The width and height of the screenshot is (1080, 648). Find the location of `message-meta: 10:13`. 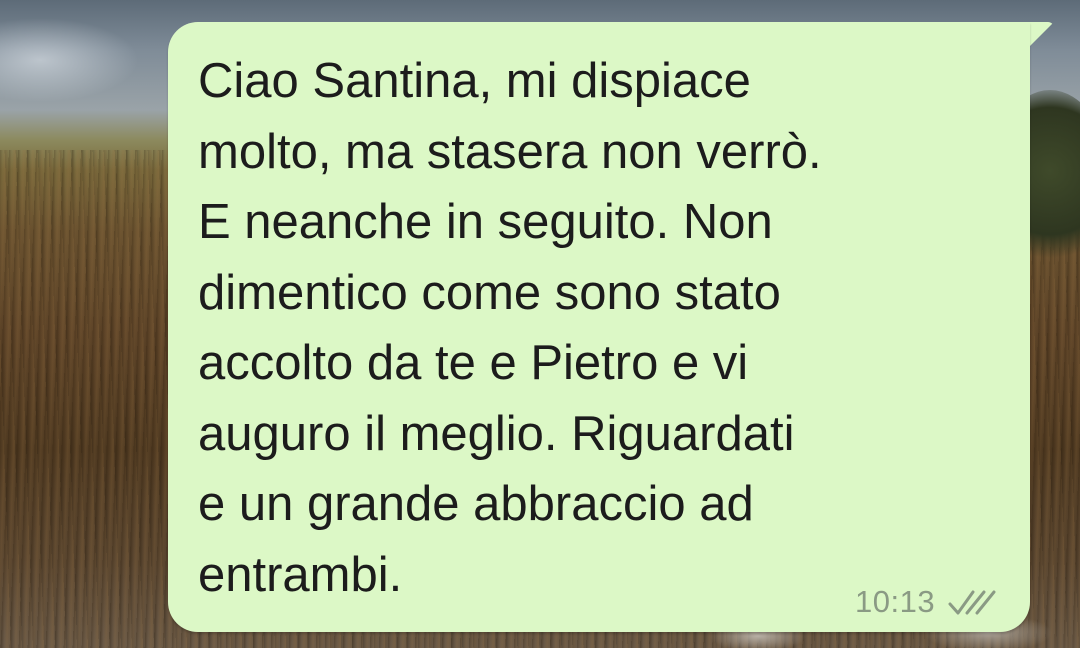

message-meta: 10:13 is located at coordinates (926, 602).